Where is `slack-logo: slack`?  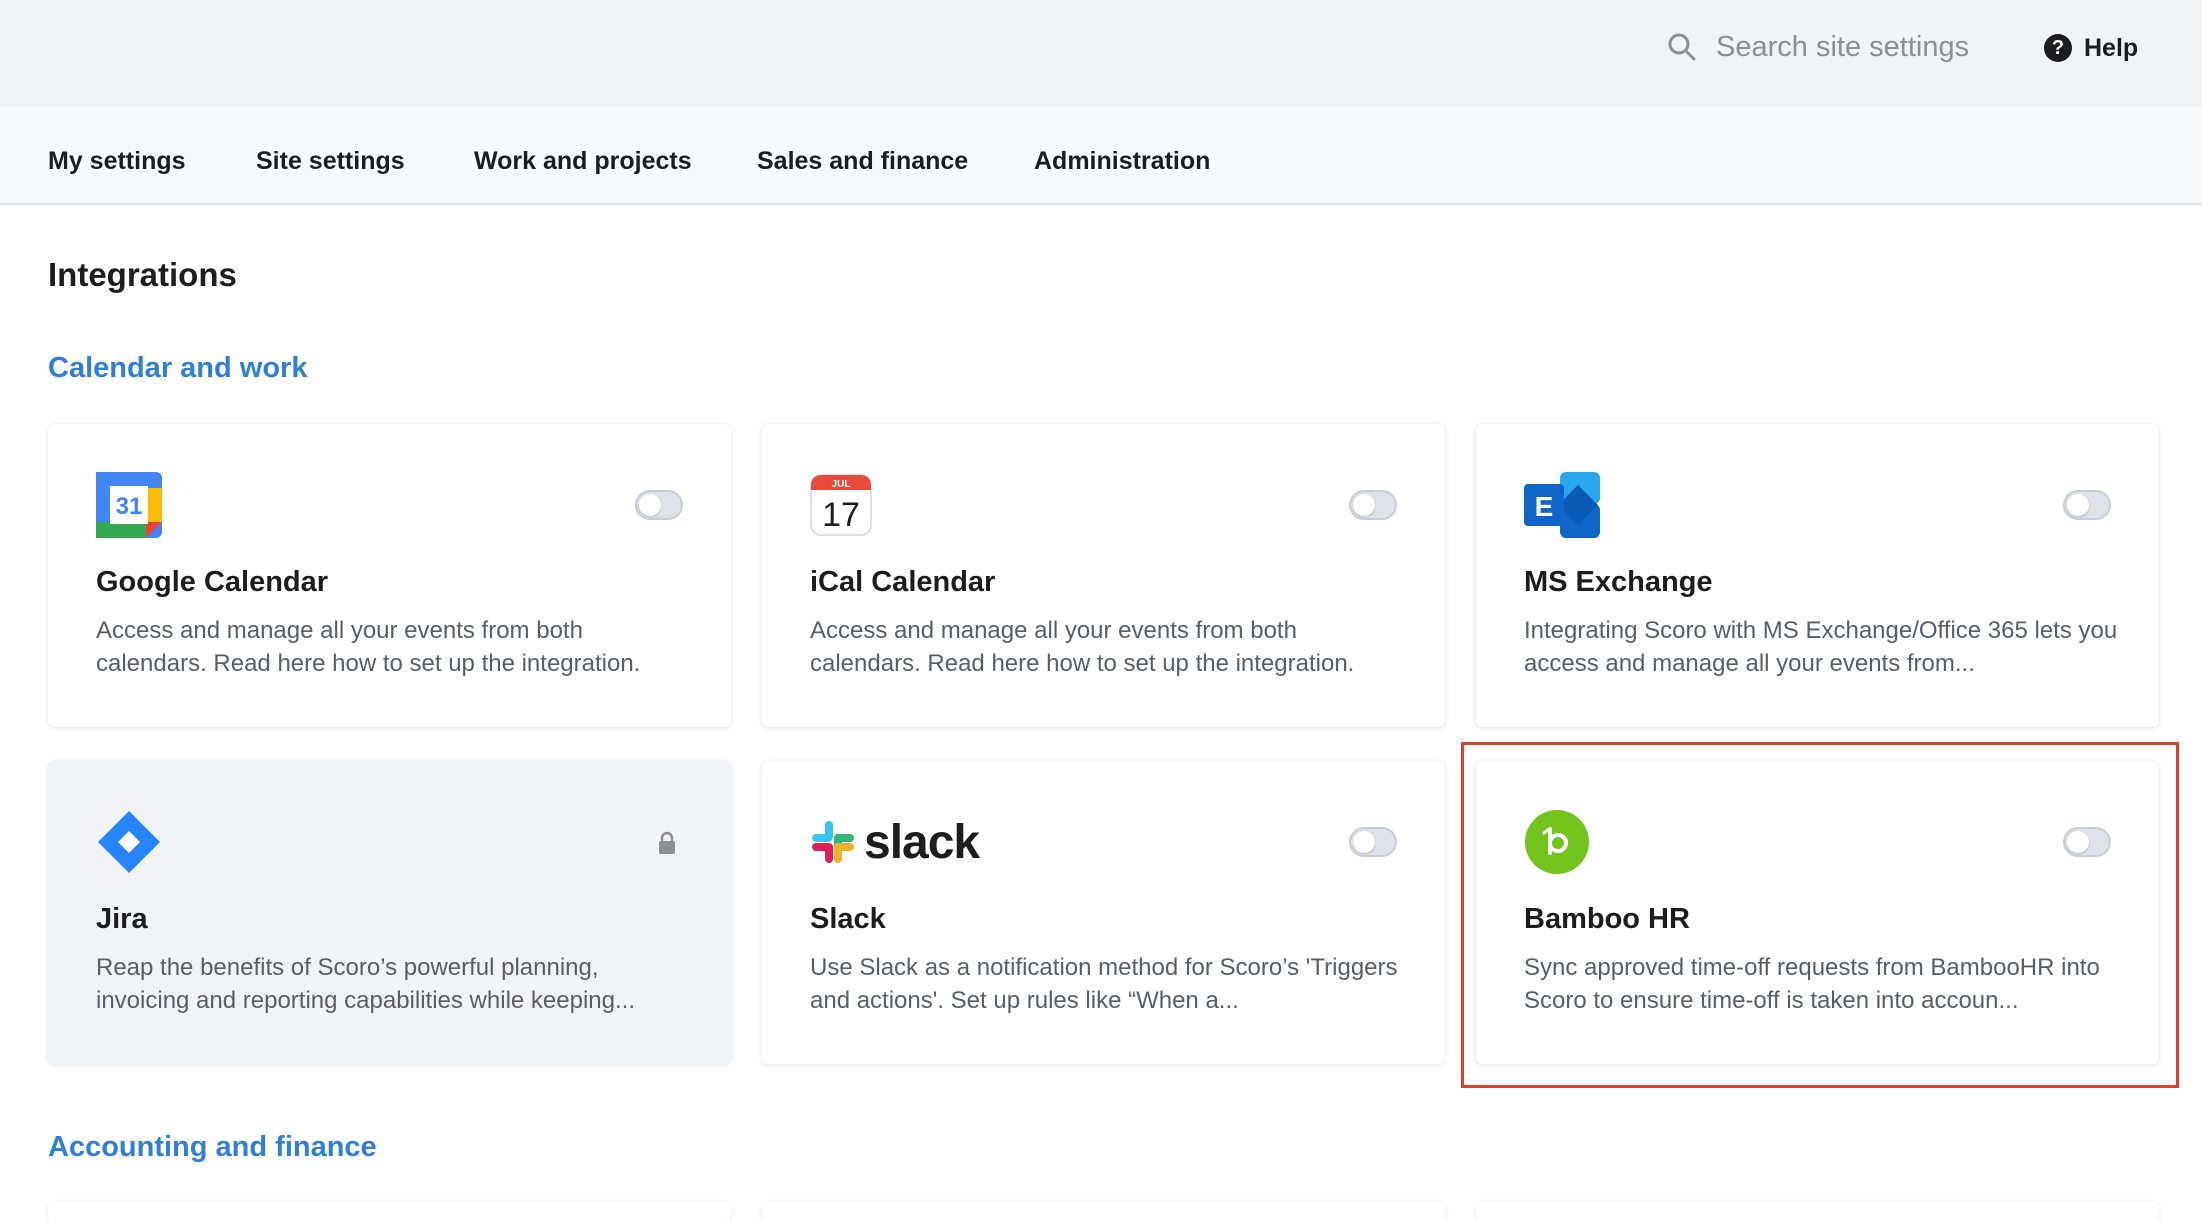
slack-logo: slack is located at coordinates (895, 842).